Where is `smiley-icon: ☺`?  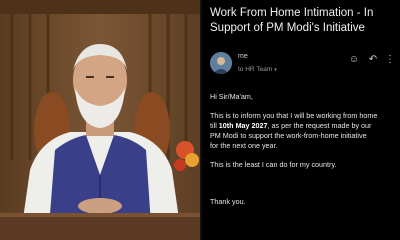
smiley-icon: ☺ is located at coordinates (354, 60).